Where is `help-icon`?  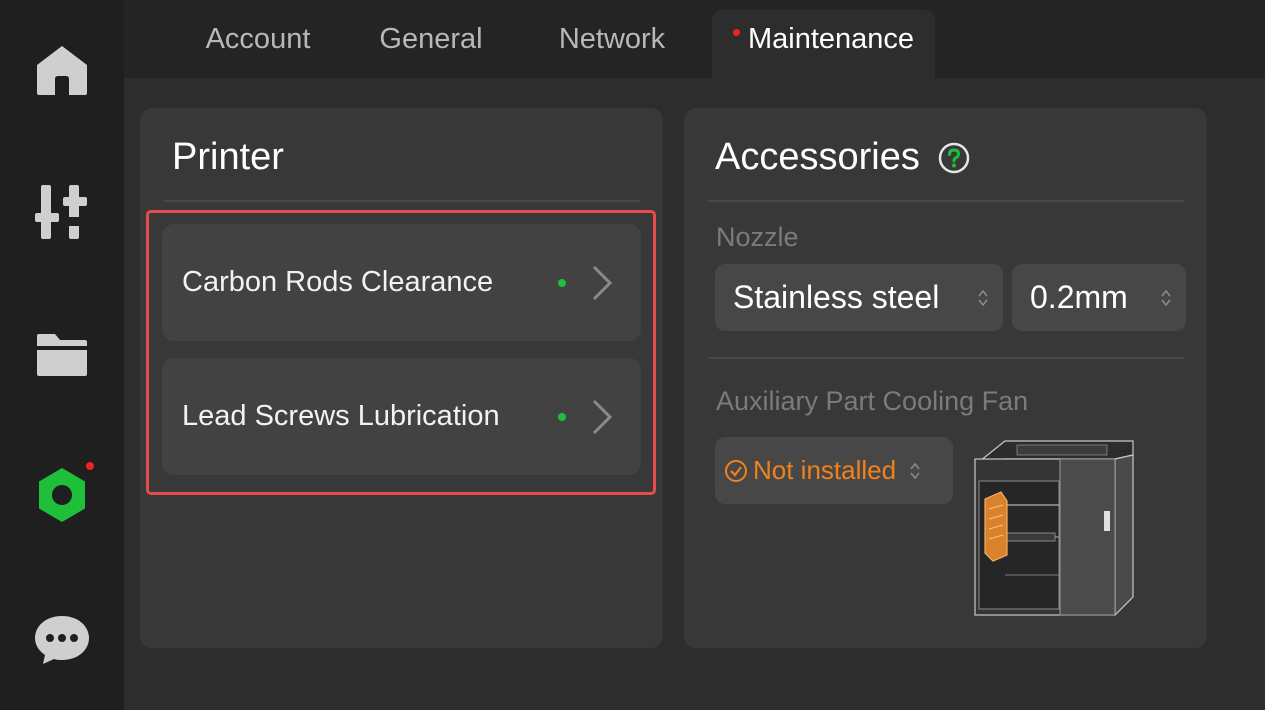 help-icon is located at coordinates (954, 158).